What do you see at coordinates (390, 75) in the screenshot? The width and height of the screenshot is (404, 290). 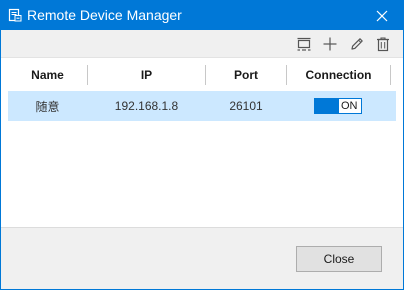 I see `column-divider` at bounding box center [390, 75].